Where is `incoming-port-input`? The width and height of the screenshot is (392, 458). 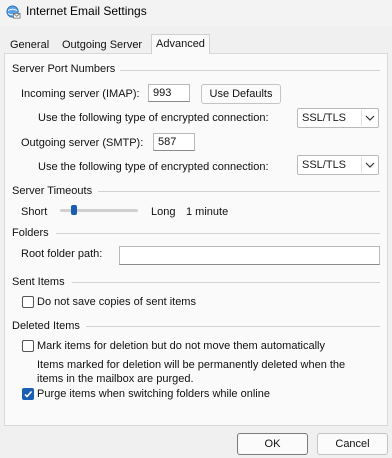 incoming-port-input is located at coordinates (169, 93).